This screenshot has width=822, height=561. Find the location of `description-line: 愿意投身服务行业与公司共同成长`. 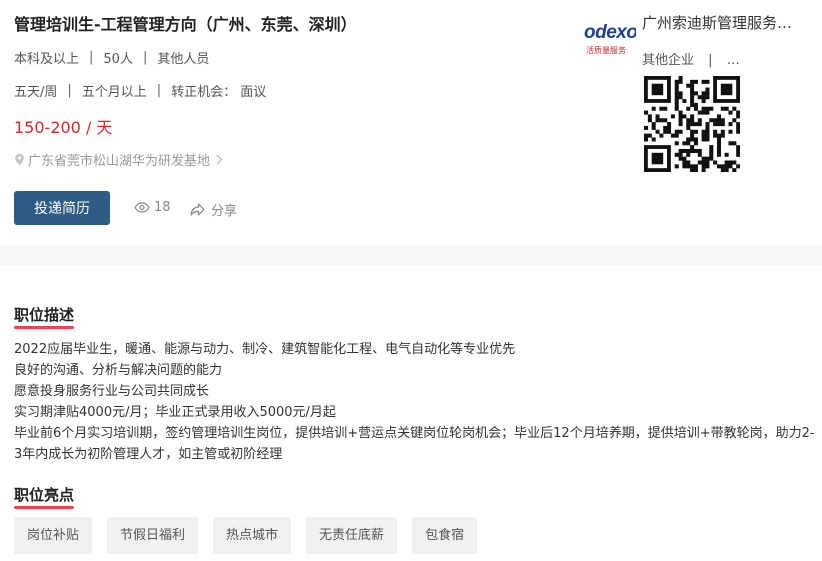

description-line: 愿意投身服务行业与公司共同成长 is located at coordinates (112, 391).